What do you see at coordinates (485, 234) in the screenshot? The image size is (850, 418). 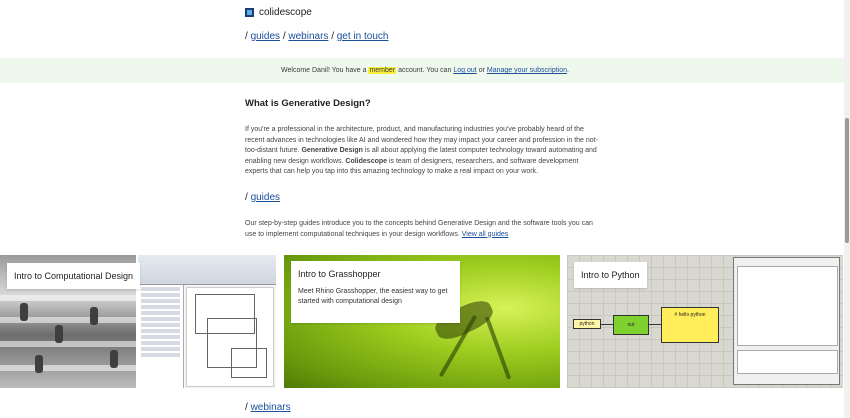 I see `view-all-guides-link: View all guides` at bounding box center [485, 234].